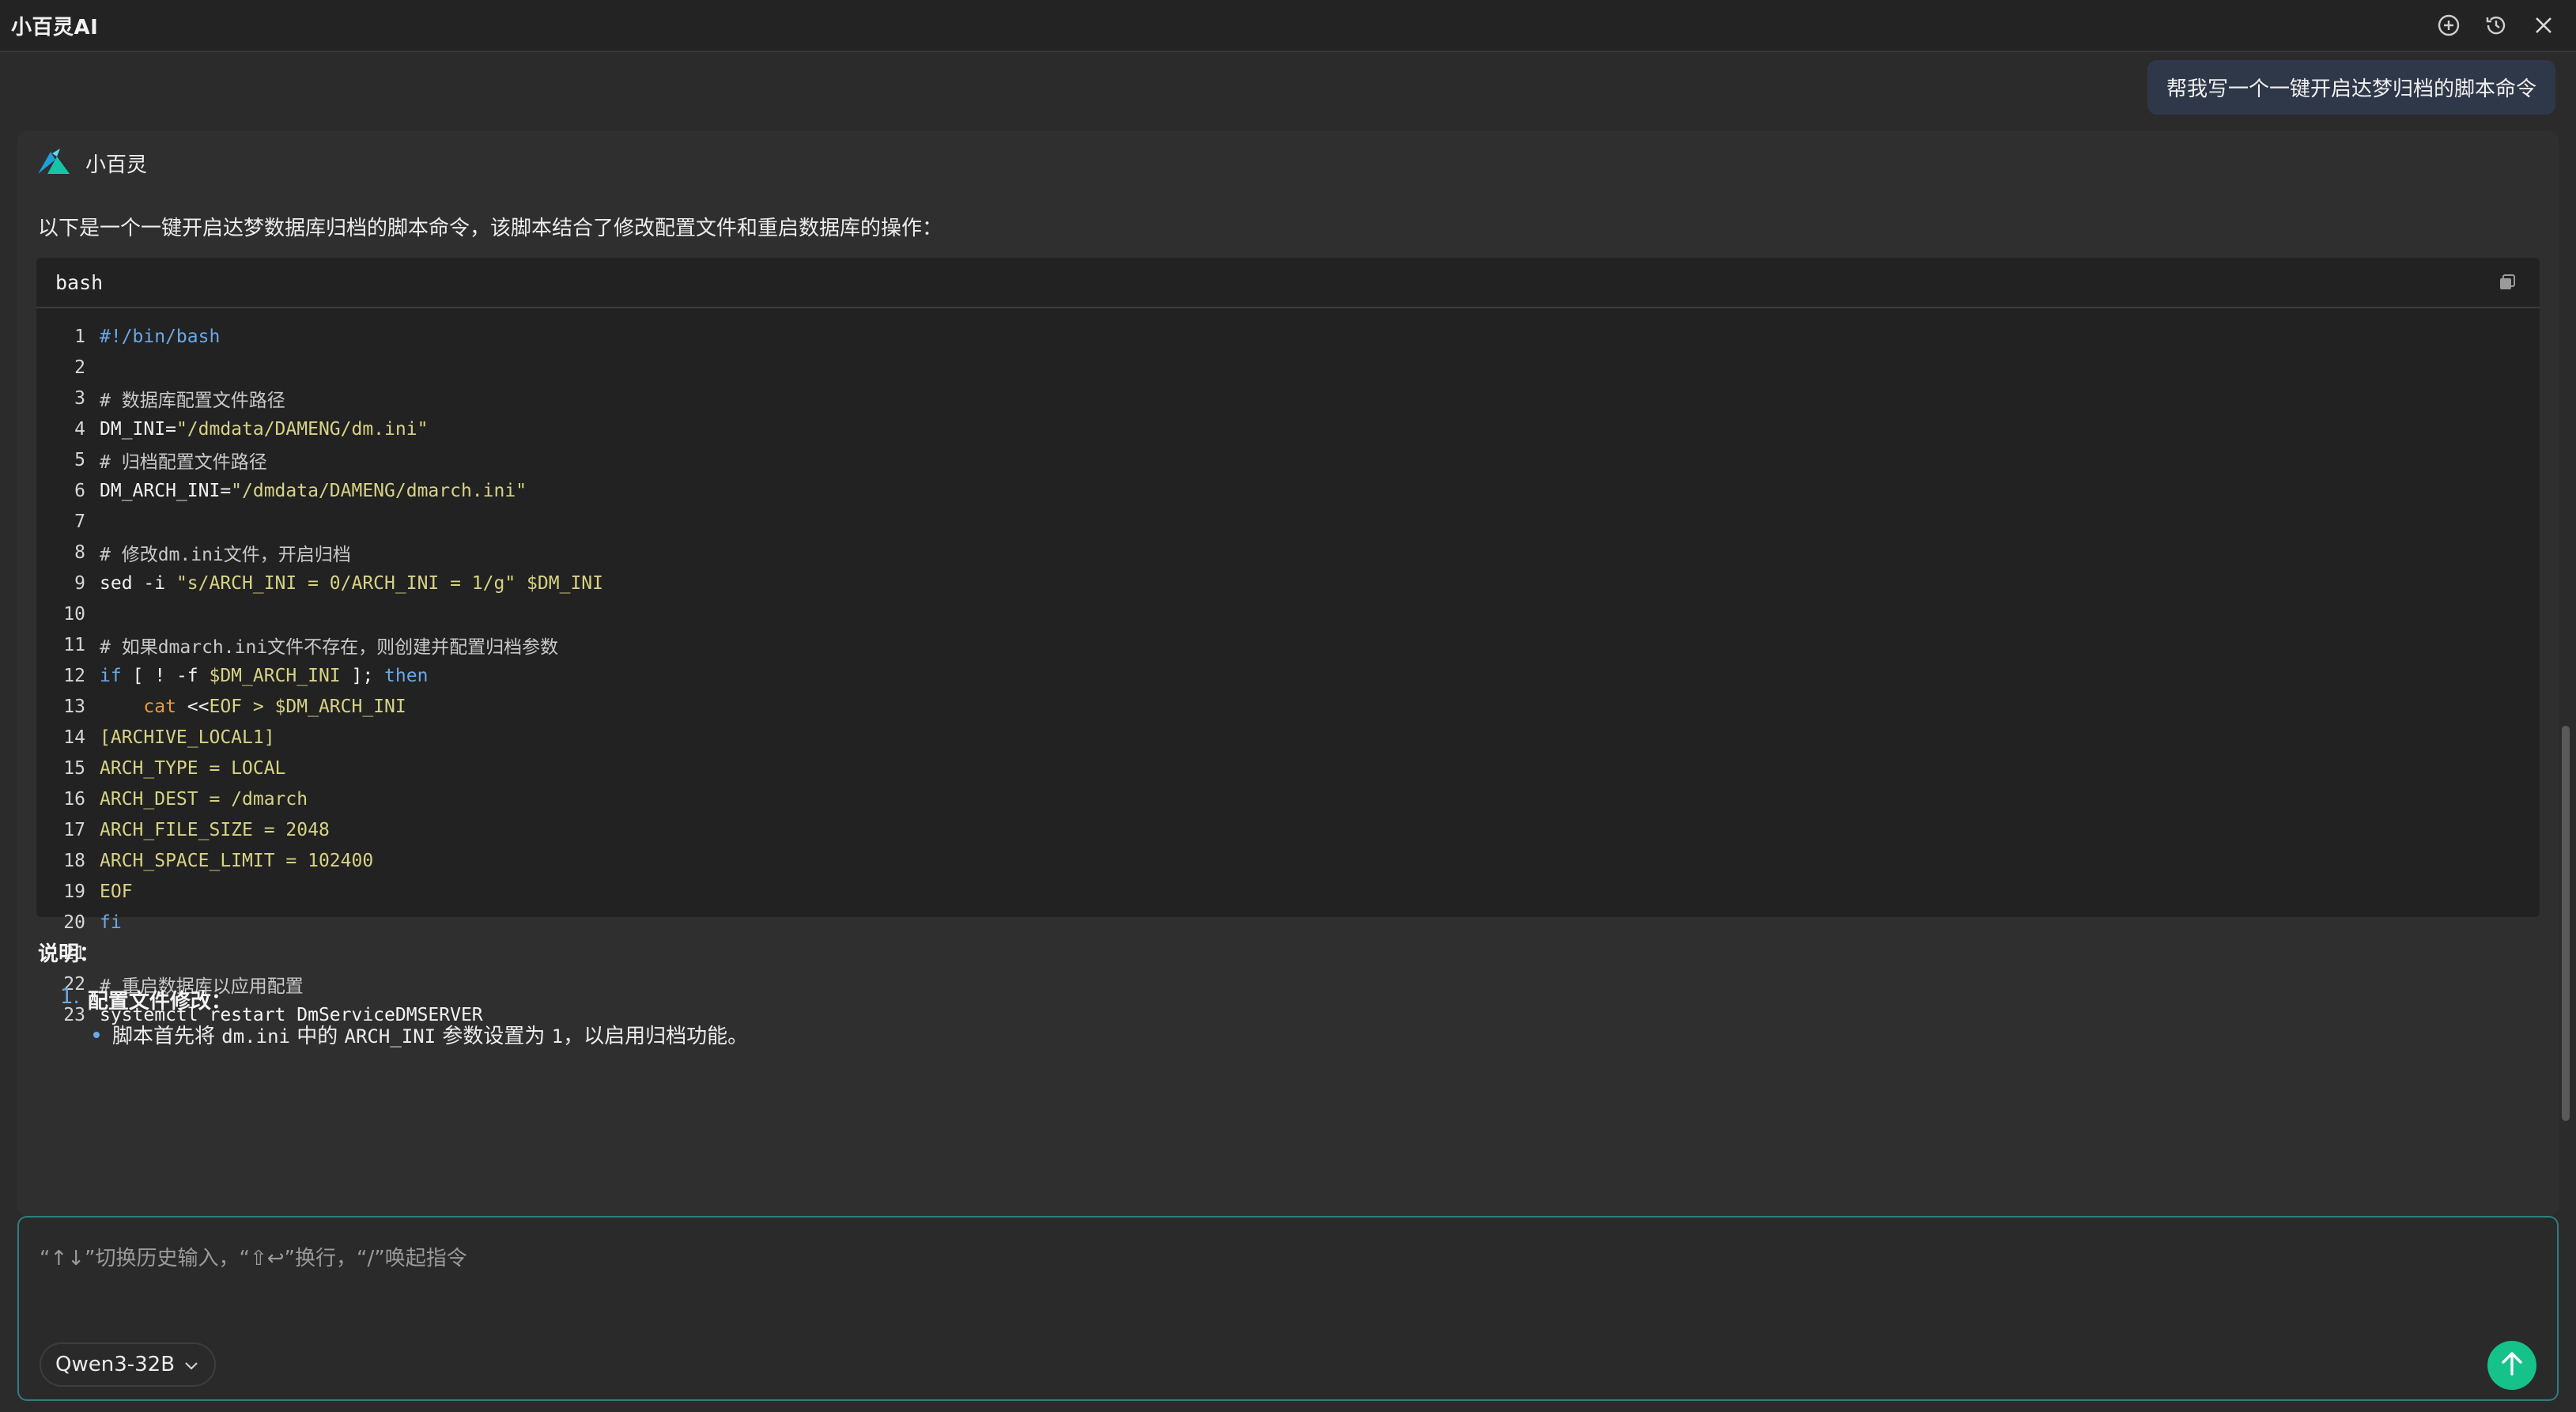 The image size is (2576, 1412). I want to click on bot-header: 小百灵, so click(91, 162).